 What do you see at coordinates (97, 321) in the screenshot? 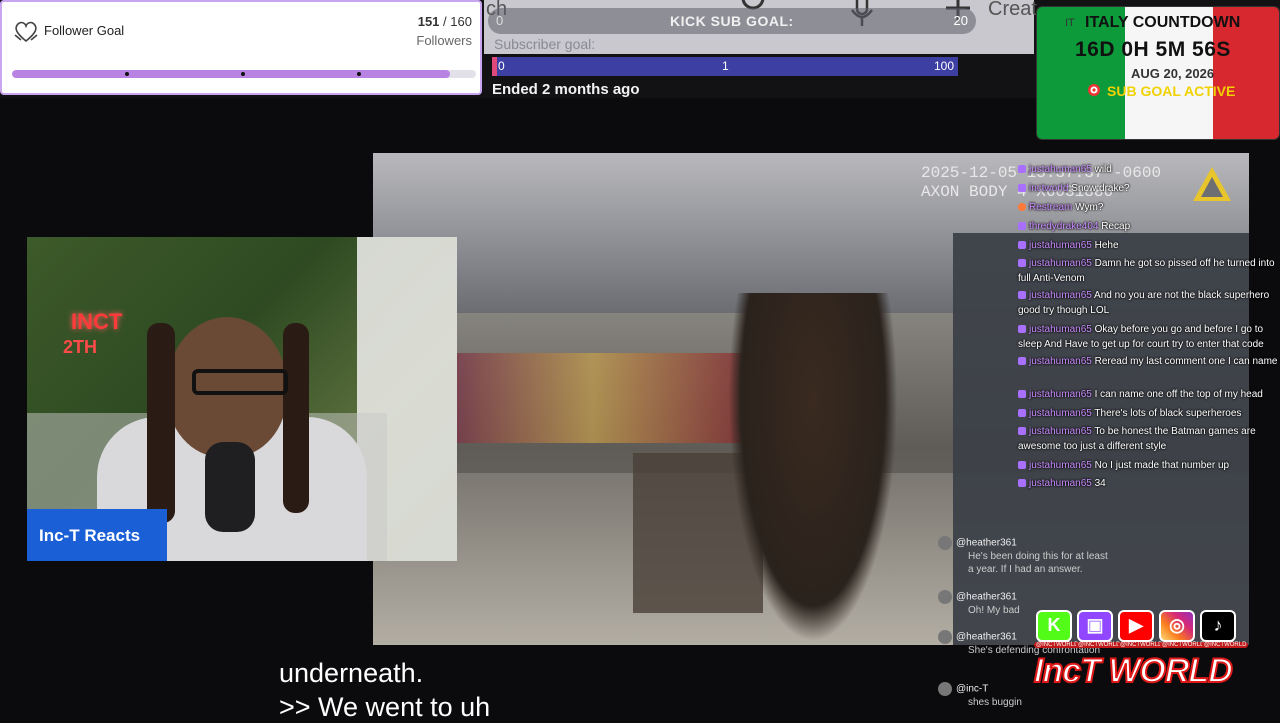
I see `neon-sign-line1: INCT` at bounding box center [97, 321].